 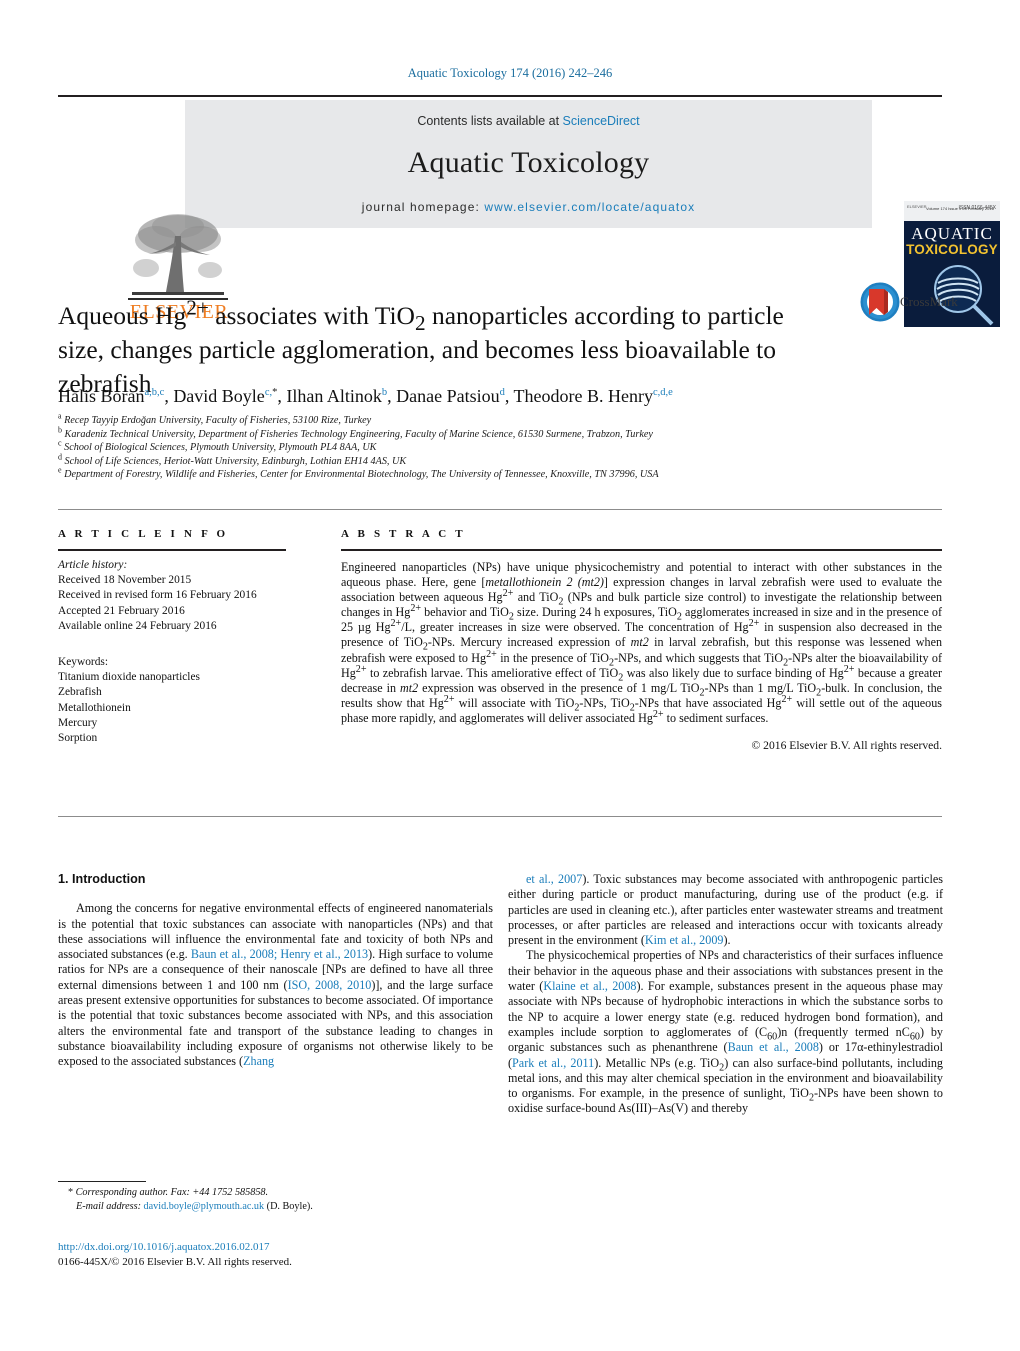 I want to click on cover-title-line2: TOXICOLOGY, so click(x=952, y=249).